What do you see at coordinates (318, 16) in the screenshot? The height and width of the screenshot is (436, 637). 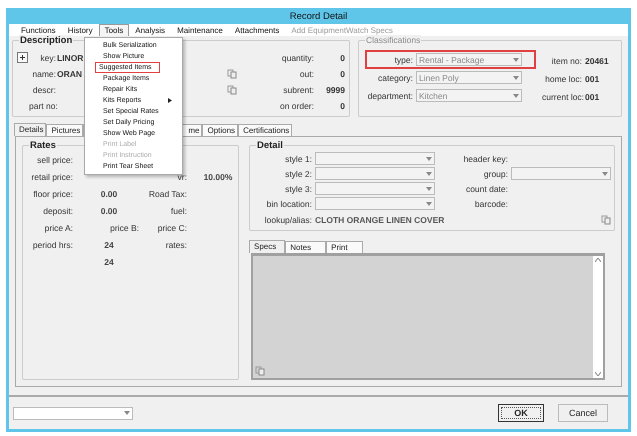 I see `window-title: Record Detail` at bounding box center [318, 16].